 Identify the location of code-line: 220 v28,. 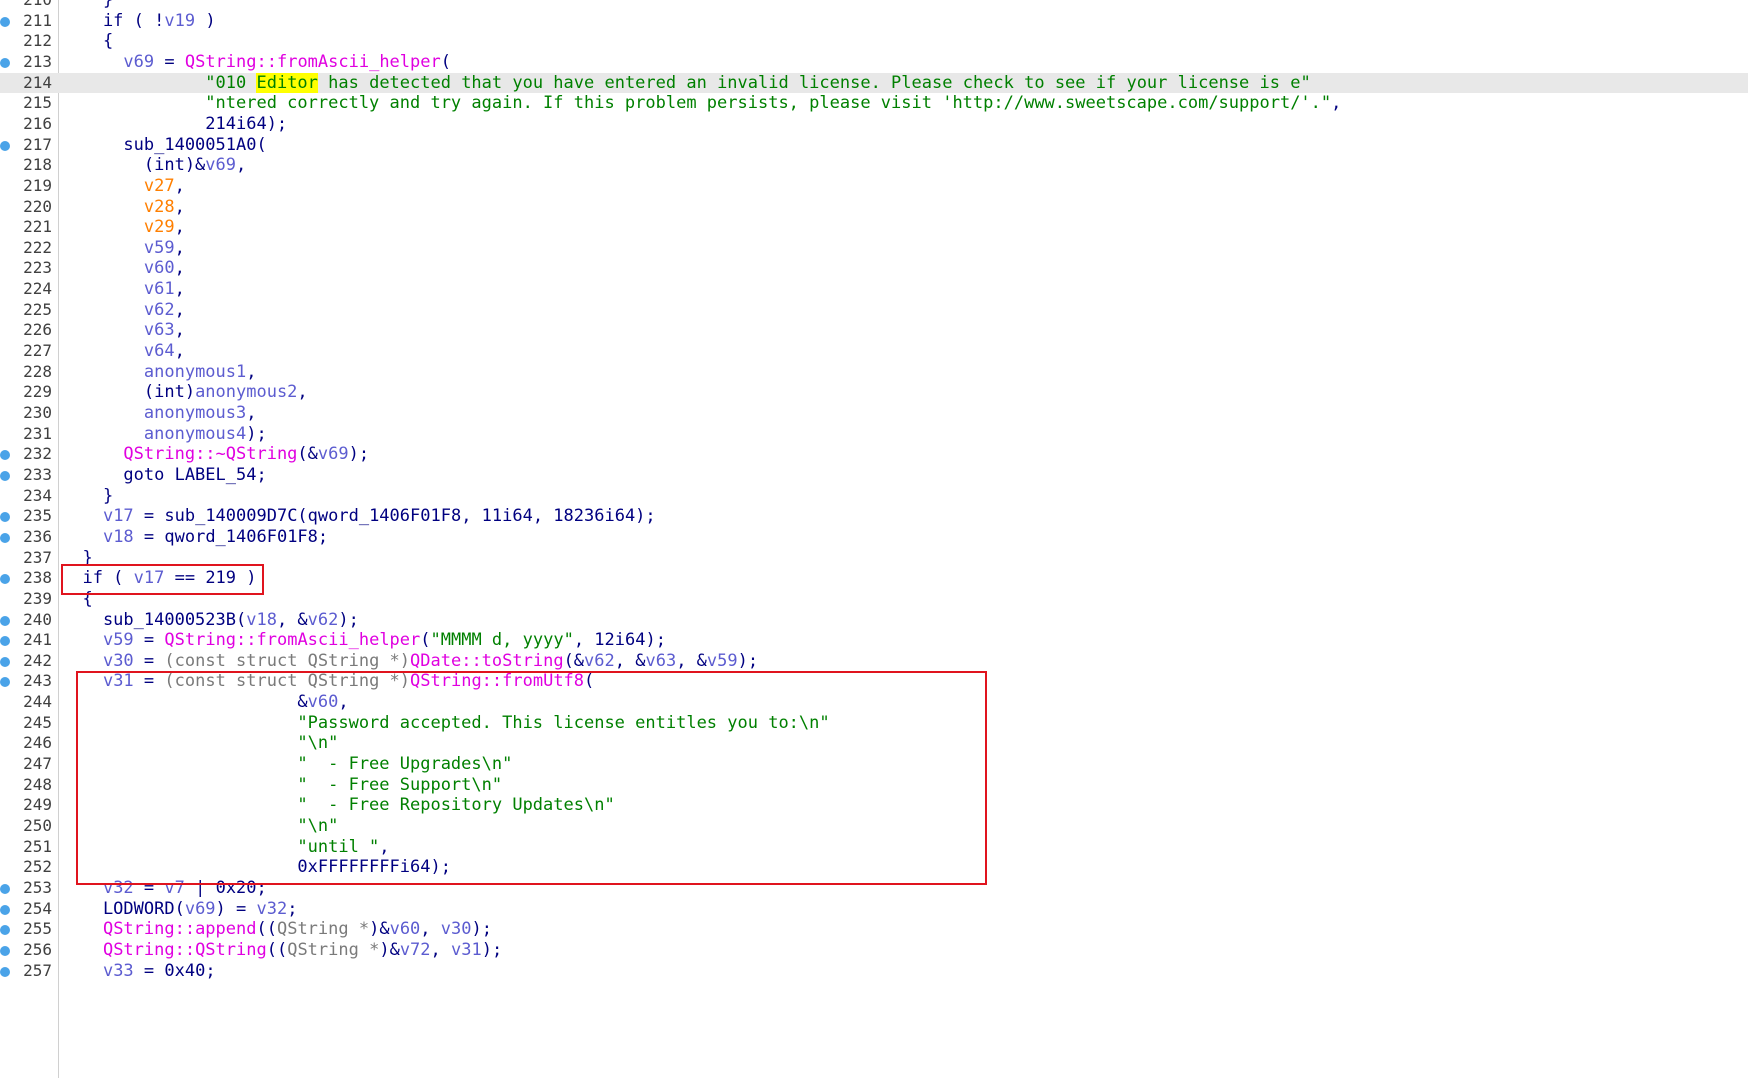
(874, 207).